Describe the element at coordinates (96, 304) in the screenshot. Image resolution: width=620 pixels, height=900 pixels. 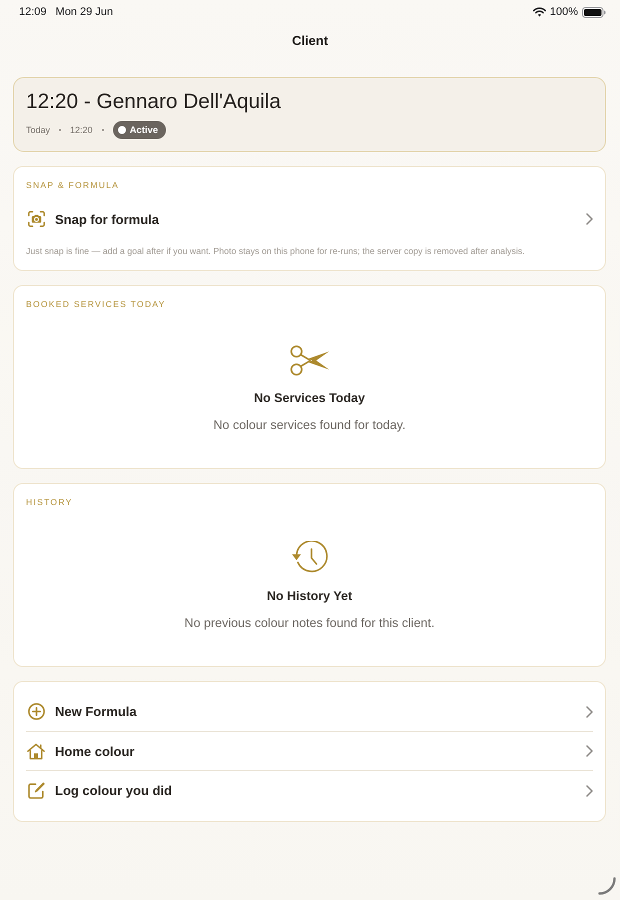
I see `section-heading: BOOKED SERVICES TODAY` at that location.